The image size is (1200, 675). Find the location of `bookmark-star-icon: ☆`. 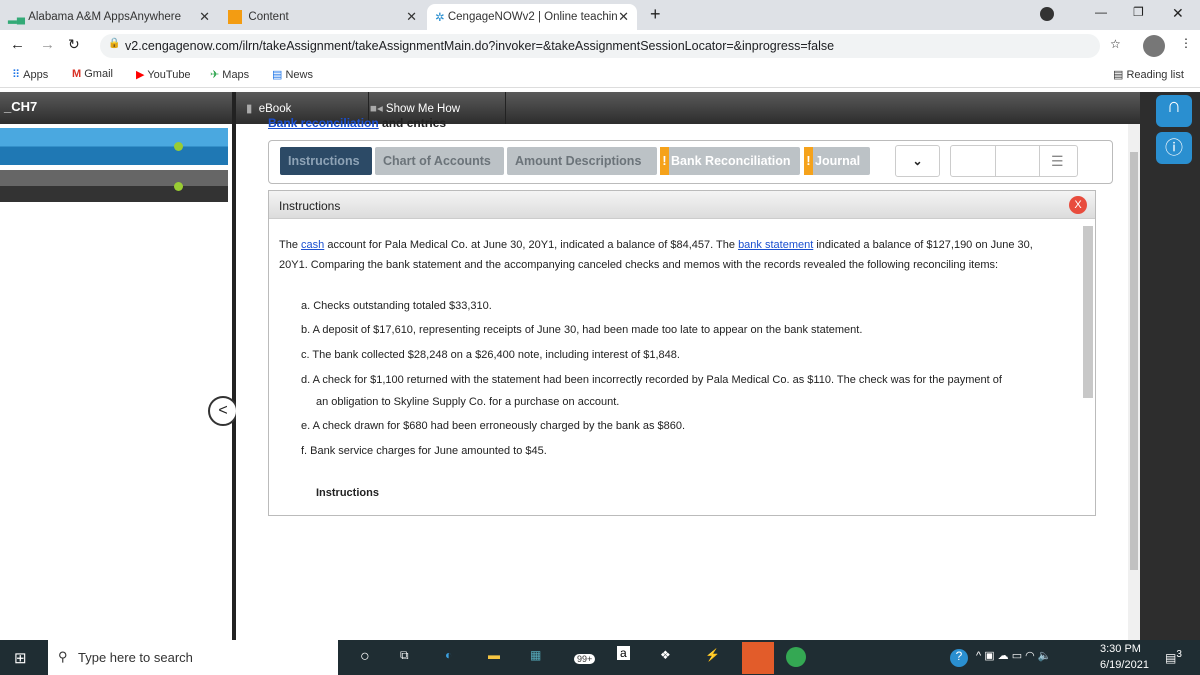

bookmark-star-icon: ☆ is located at coordinates (1115, 44).